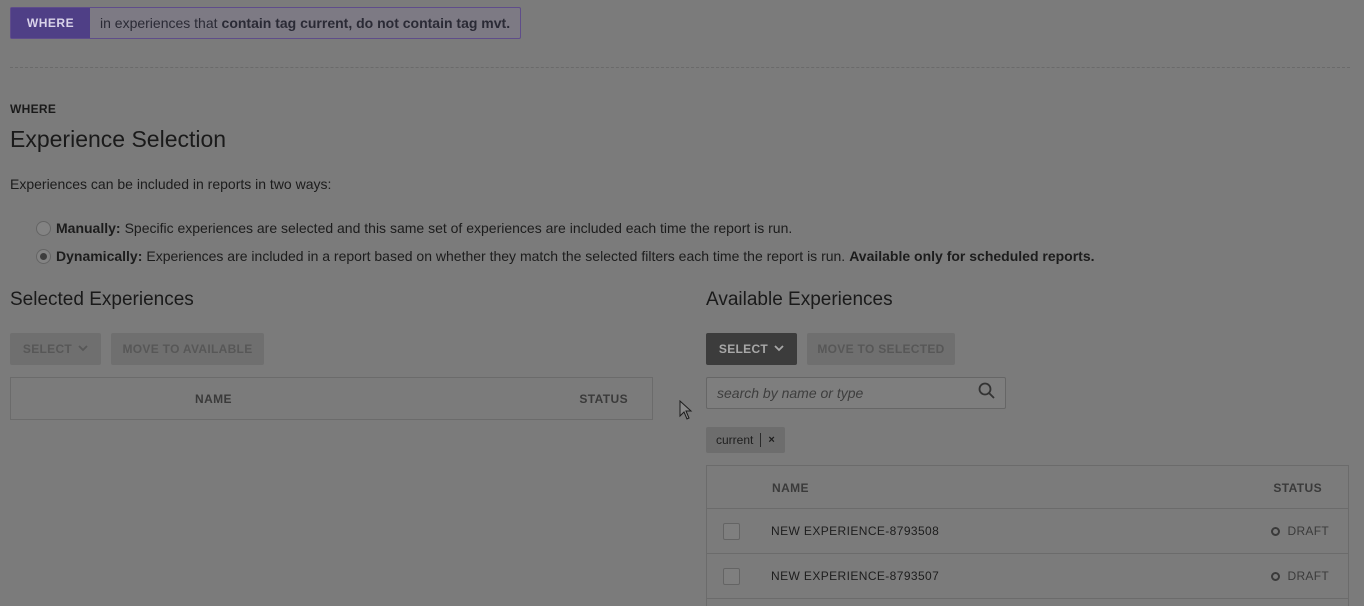 The image size is (1364, 606). What do you see at coordinates (680, 67) in the screenshot?
I see `section-divider` at bounding box center [680, 67].